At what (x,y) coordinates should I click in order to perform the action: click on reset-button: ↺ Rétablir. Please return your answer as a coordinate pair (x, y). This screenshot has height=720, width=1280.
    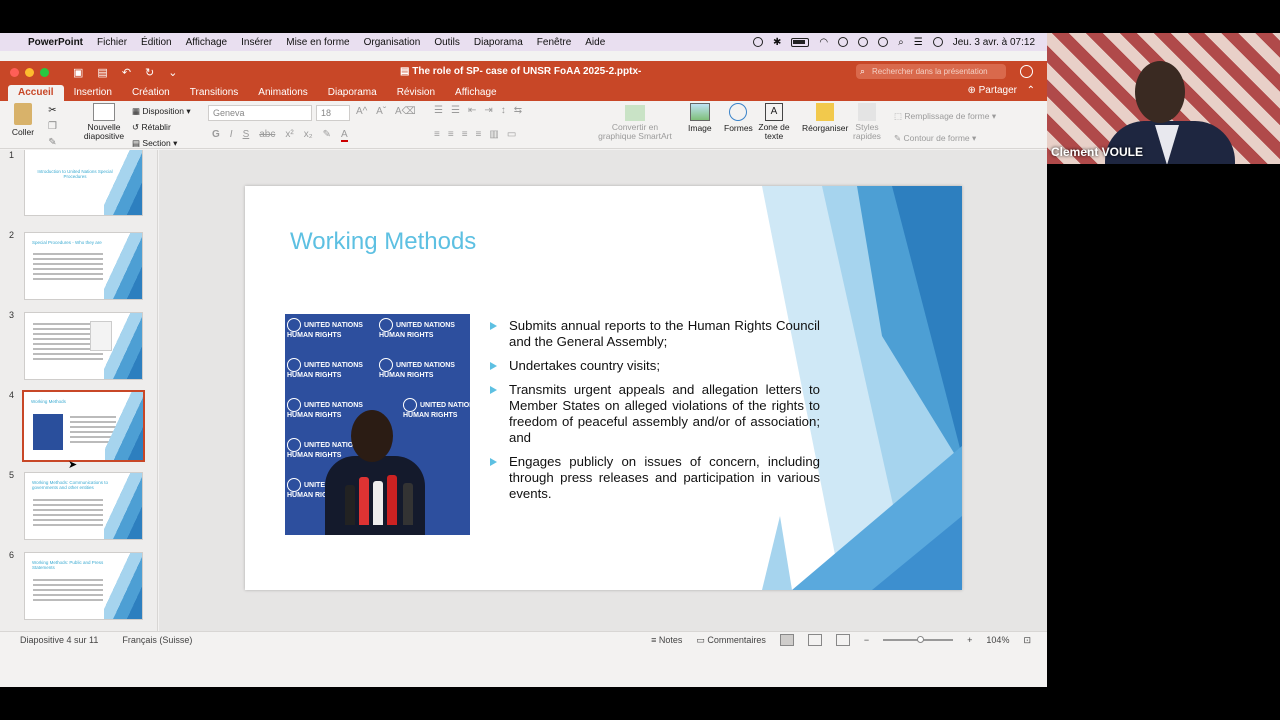
    Looking at the image, I should click on (161, 127).